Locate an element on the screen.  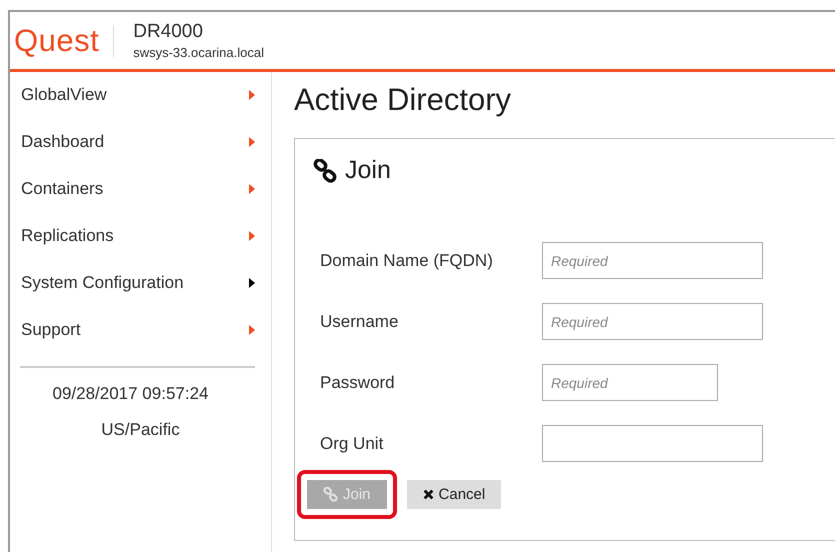
host-name: swsys-33.ocarina.local is located at coordinates (198, 52).